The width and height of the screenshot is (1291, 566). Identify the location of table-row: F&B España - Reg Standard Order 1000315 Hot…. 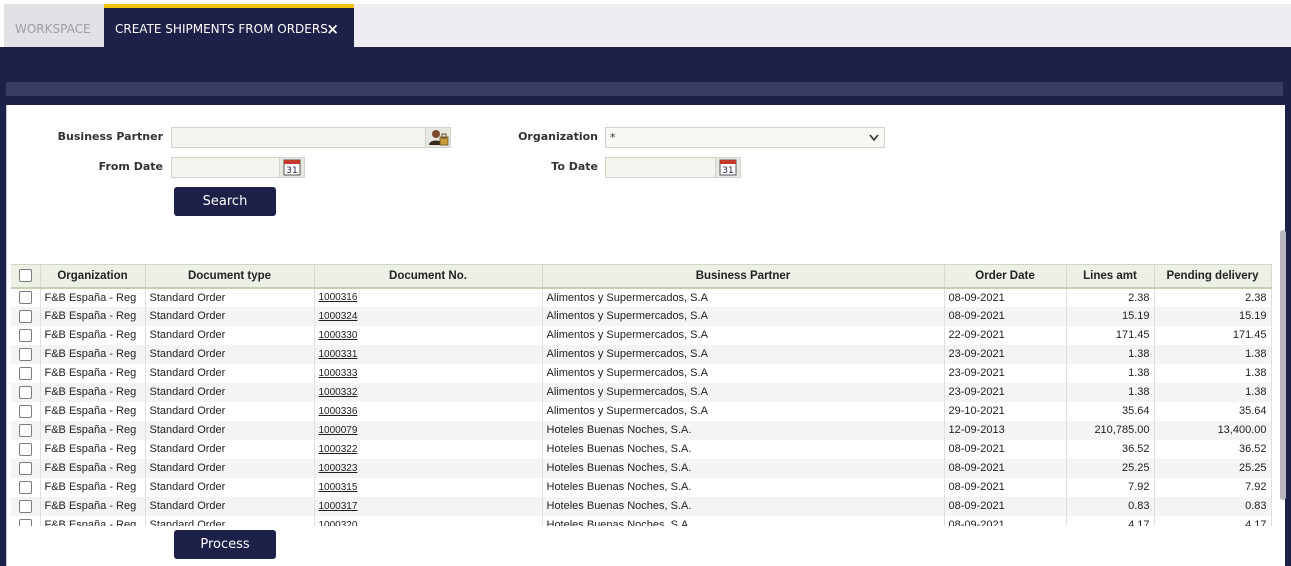
(641, 487).